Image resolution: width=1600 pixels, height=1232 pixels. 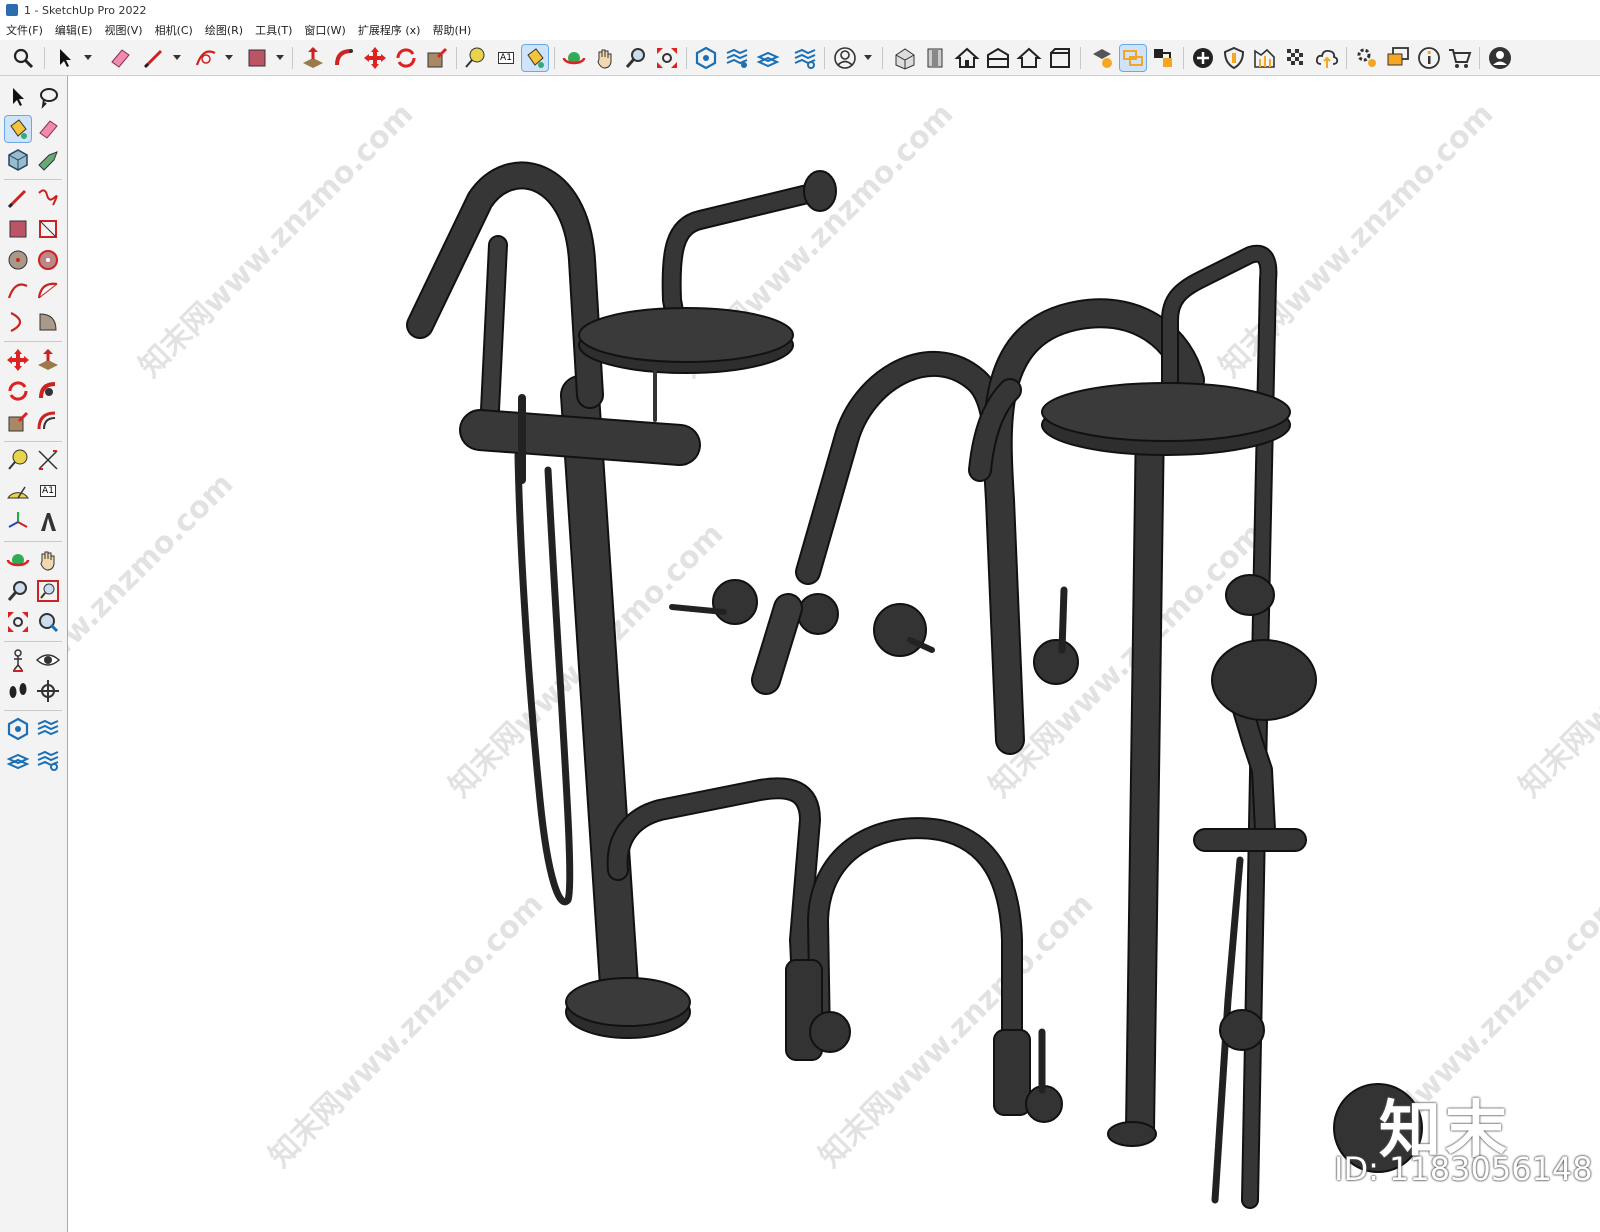 What do you see at coordinates (48, 291) in the screenshot?
I see `two-point-arc-icon` at bounding box center [48, 291].